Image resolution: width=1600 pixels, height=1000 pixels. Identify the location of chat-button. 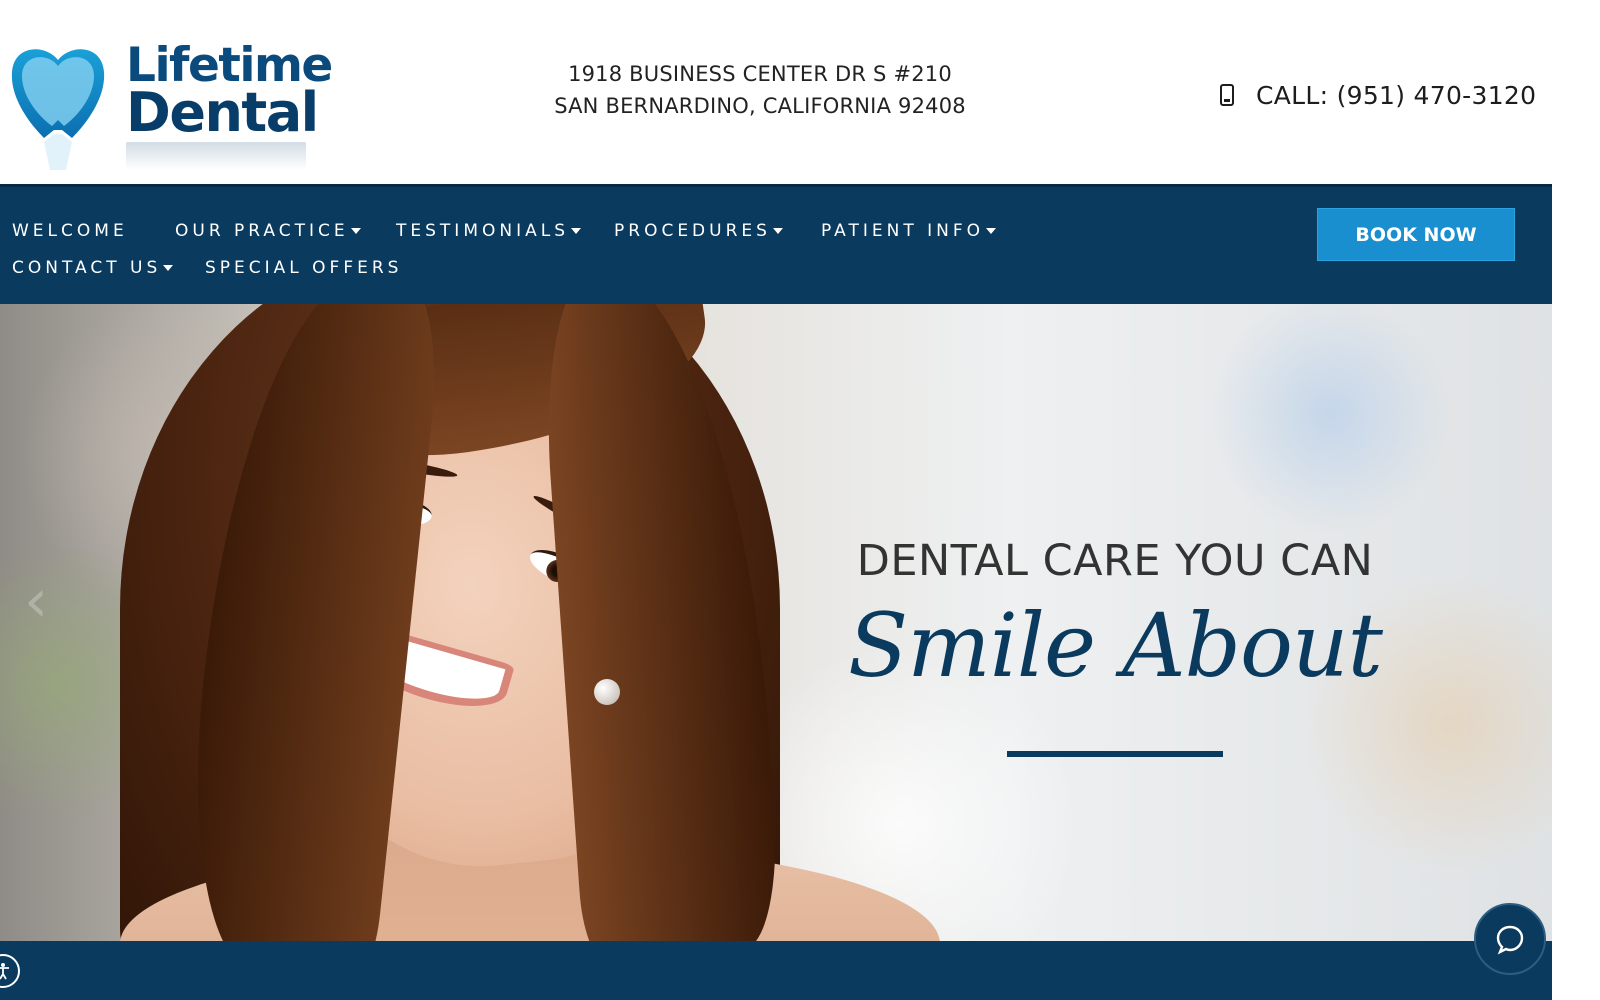
(1510, 939).